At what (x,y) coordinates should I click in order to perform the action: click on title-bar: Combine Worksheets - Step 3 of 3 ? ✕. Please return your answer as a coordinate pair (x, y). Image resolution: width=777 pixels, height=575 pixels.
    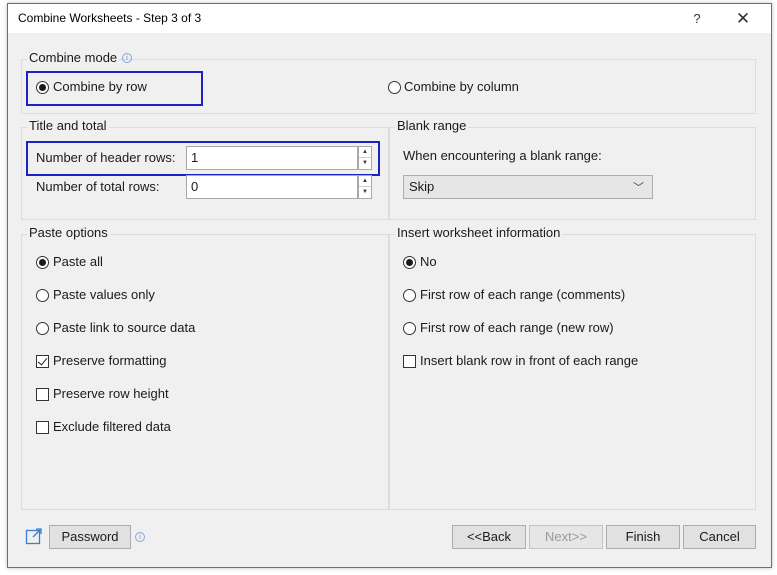
    Looking at the image, I should click on (389, 18).